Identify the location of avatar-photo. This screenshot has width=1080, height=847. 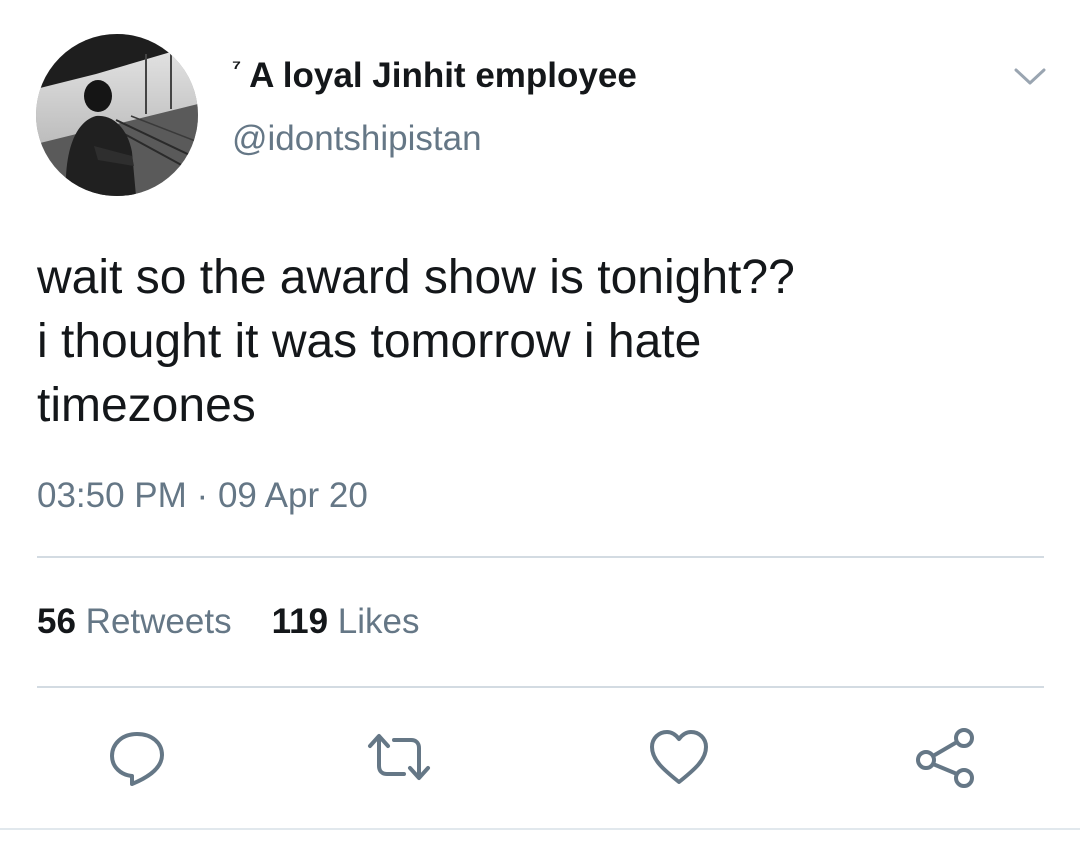
(117, 115).